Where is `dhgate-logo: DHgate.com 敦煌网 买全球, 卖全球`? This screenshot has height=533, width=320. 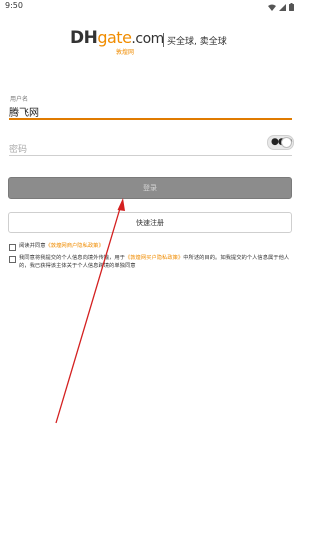 dhgate-logo: DHgate.com 敦煌网 买全球, 卖全球 is located at coordinates (155, 42).